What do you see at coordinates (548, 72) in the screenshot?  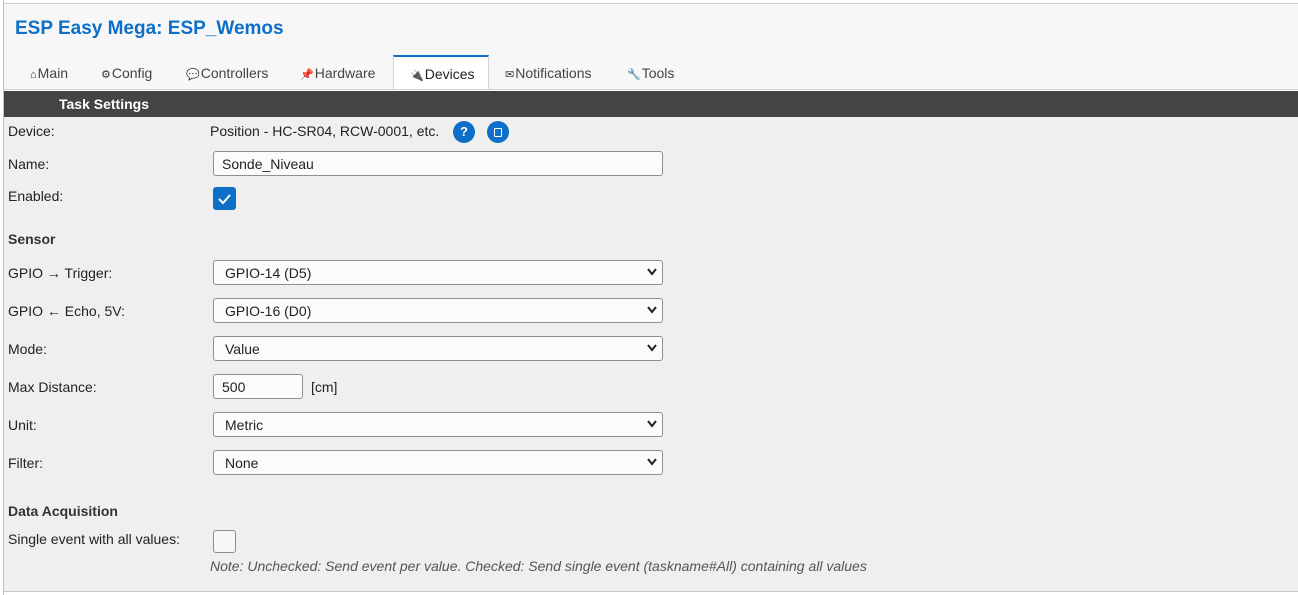 I see `tab-notifications: ✉Notifications` at bounding box center [548, 72].